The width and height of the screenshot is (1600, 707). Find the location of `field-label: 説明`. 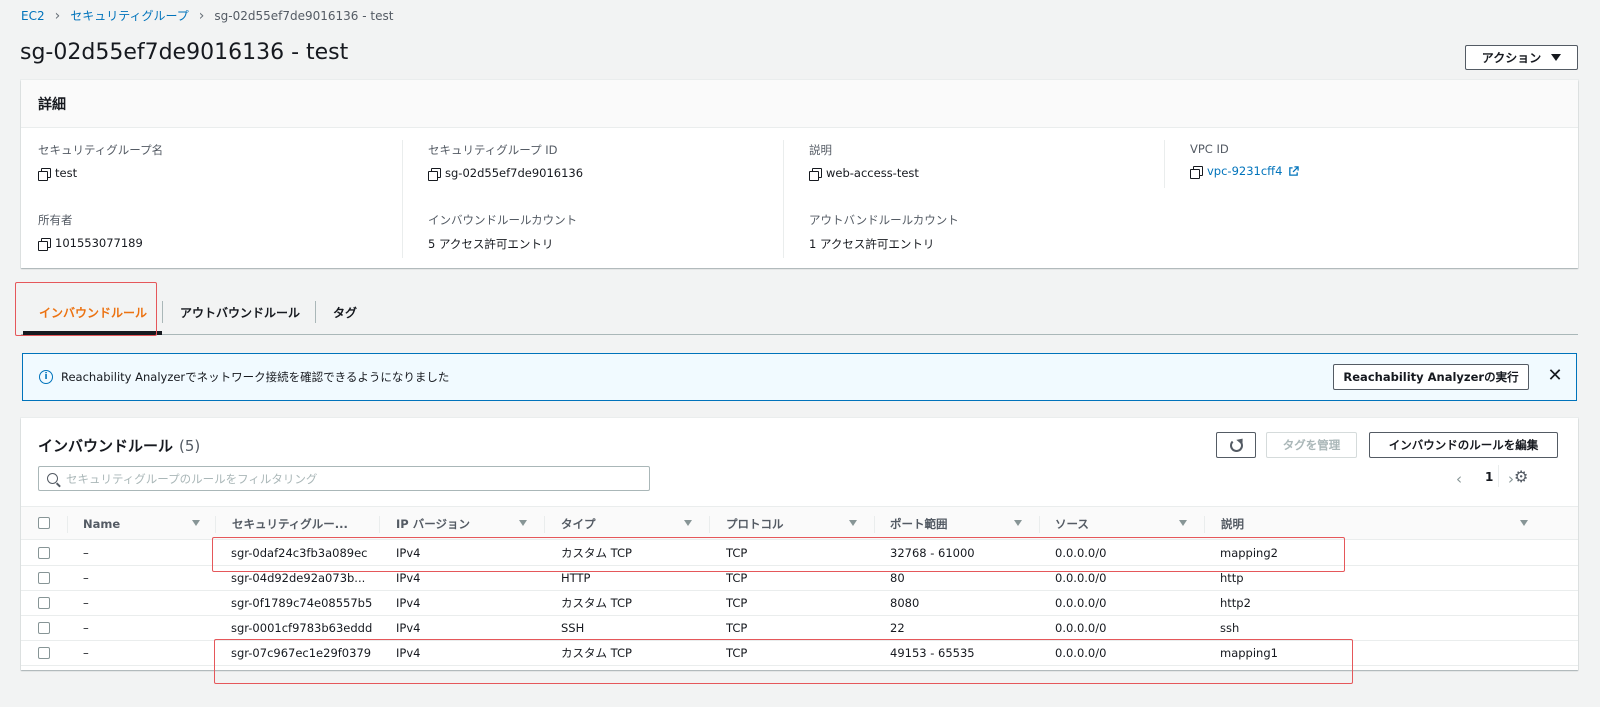

field-label: 説明 is located at coordinates (820, 150).